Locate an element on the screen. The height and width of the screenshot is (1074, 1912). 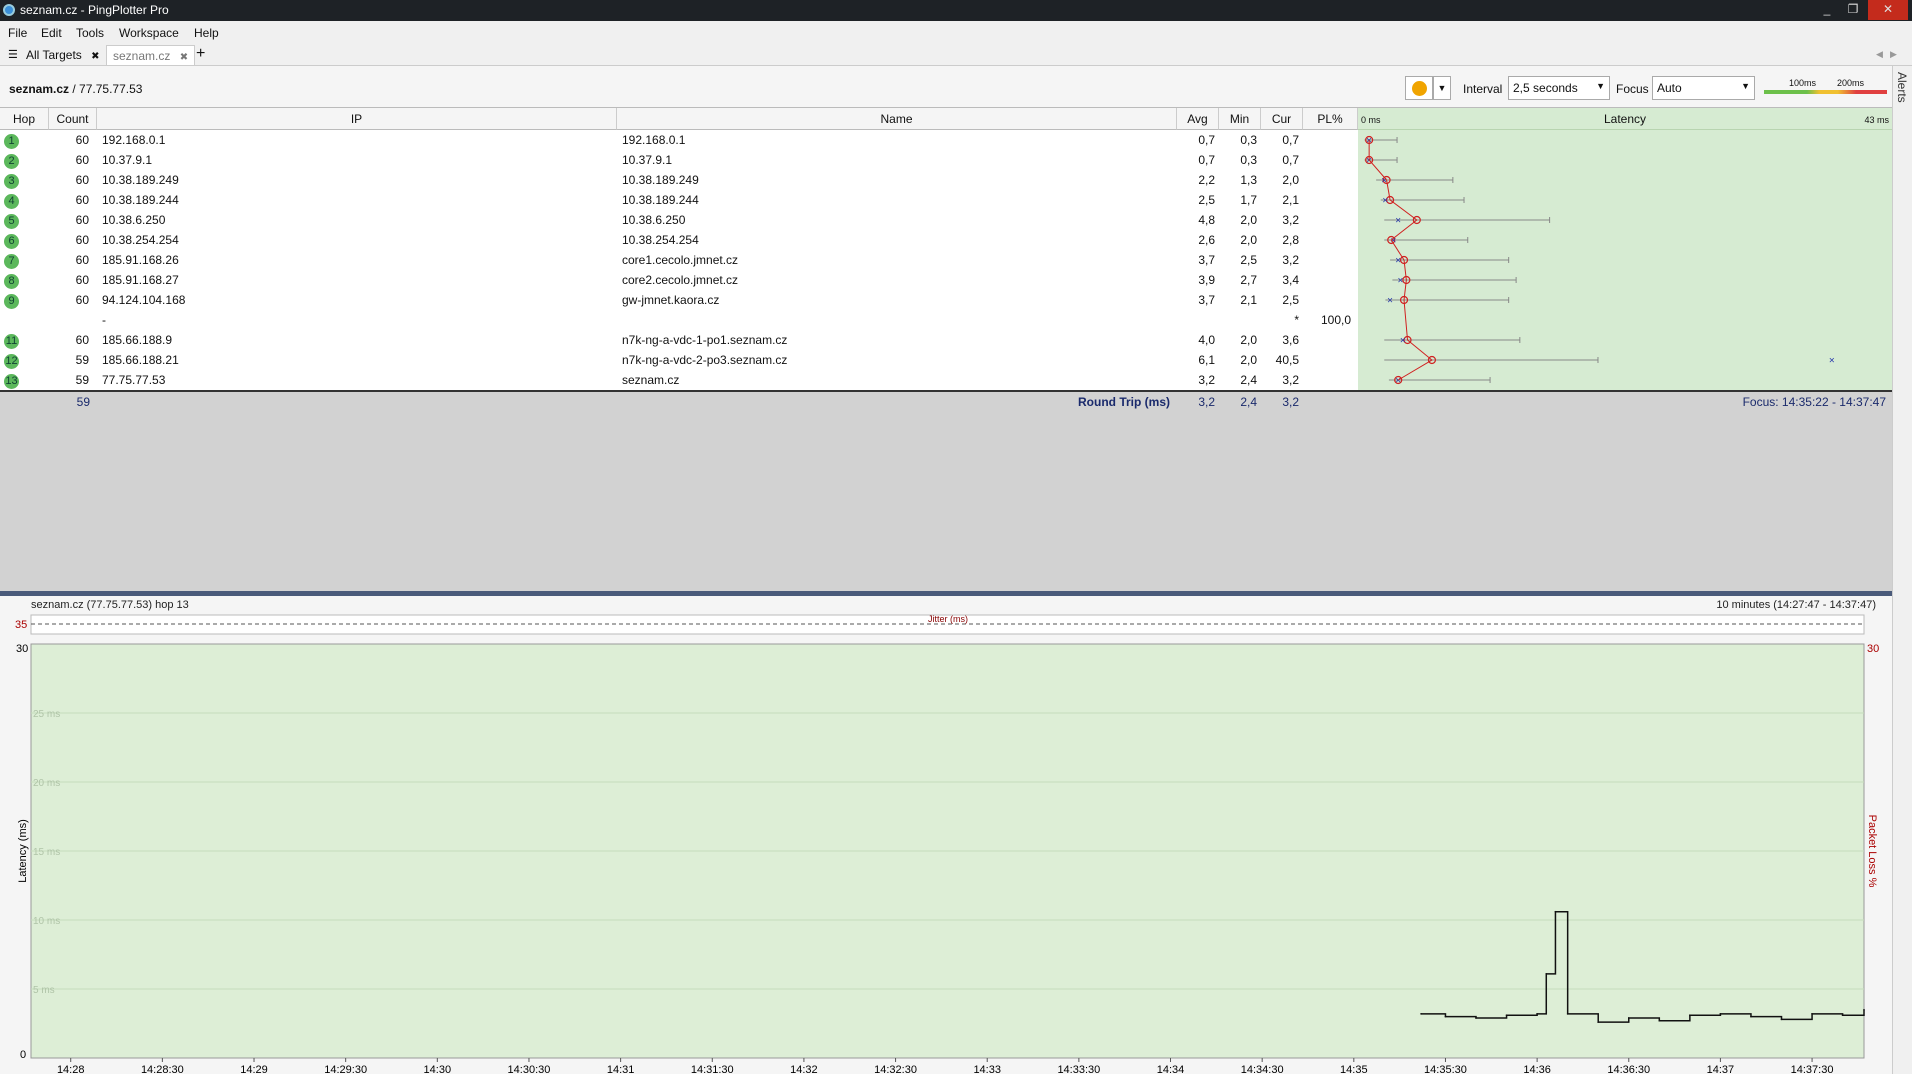
jitter-label: Jitter (ms) is located at coordinates (948, 619).